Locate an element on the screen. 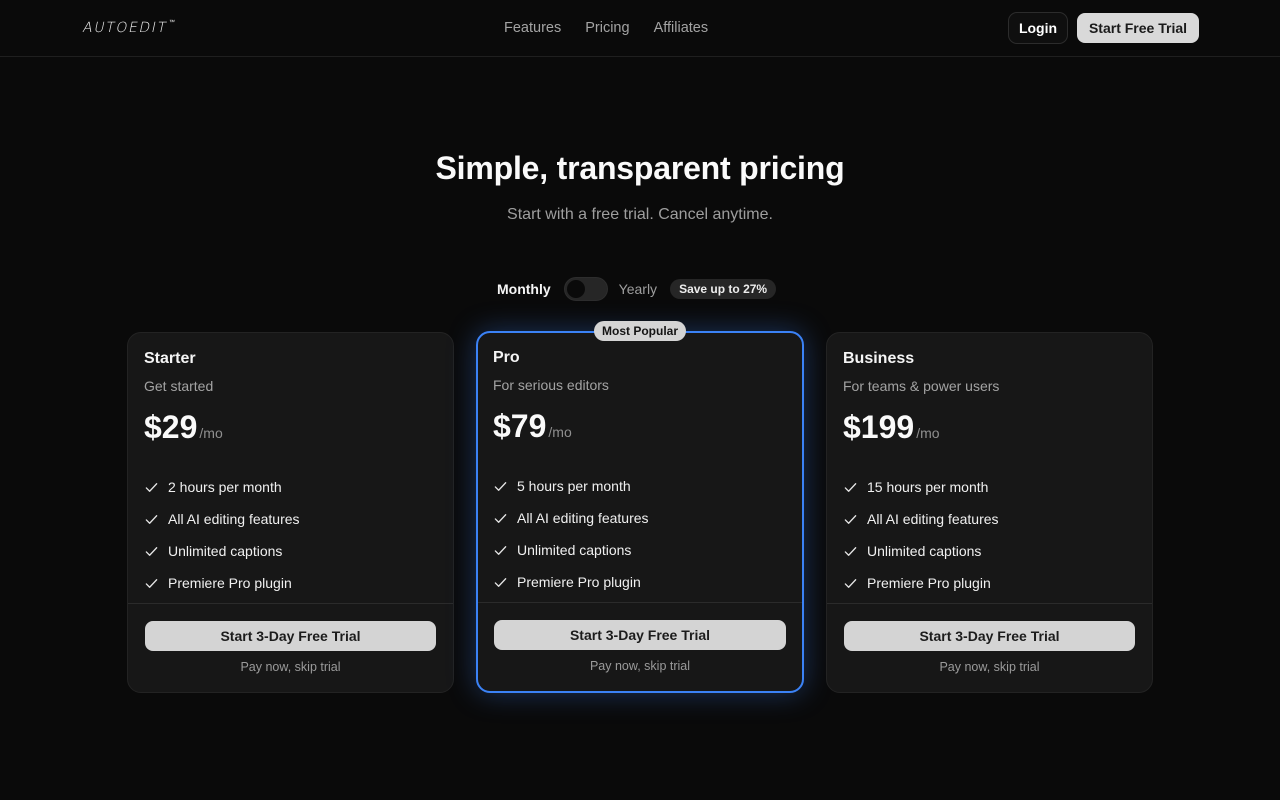 This screenshot has width=1280, height=800. billing-monthly-label: Monthly is located at coordinates (524, 289).